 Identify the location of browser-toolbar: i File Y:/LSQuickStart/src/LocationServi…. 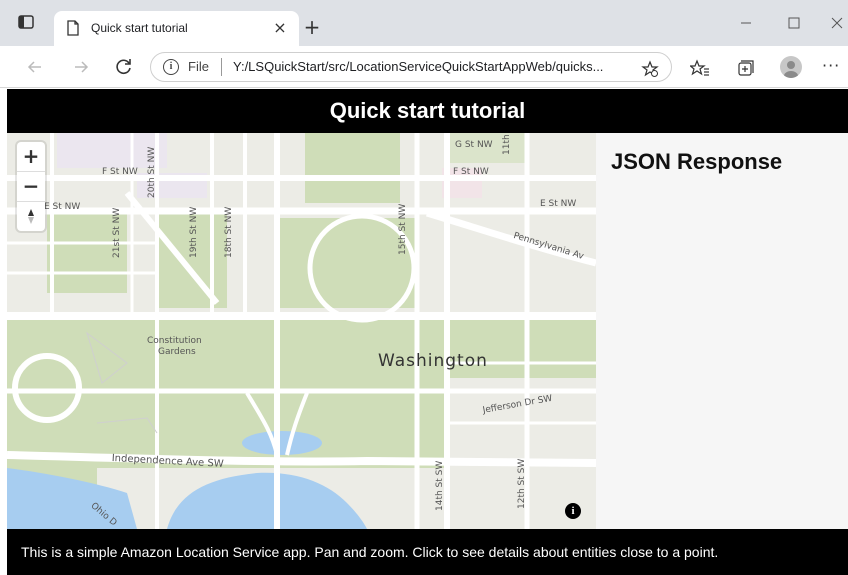
(424, 67).